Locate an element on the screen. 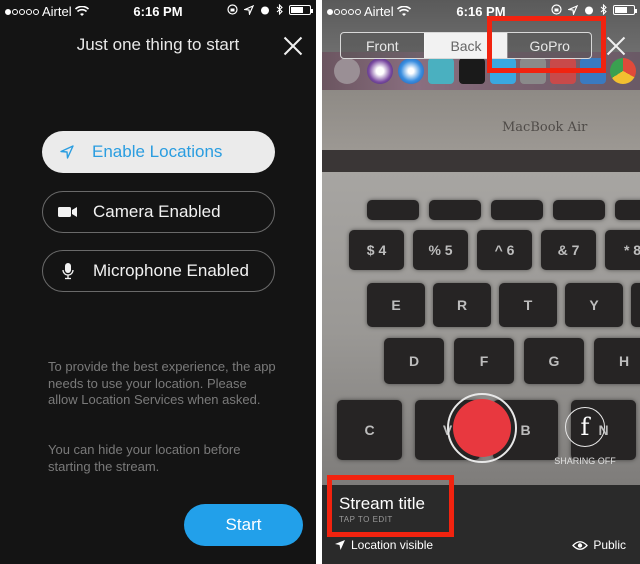 This screenshot has width=640, height=564. stream-title-highlight-box is located at coordinates (390, 506).